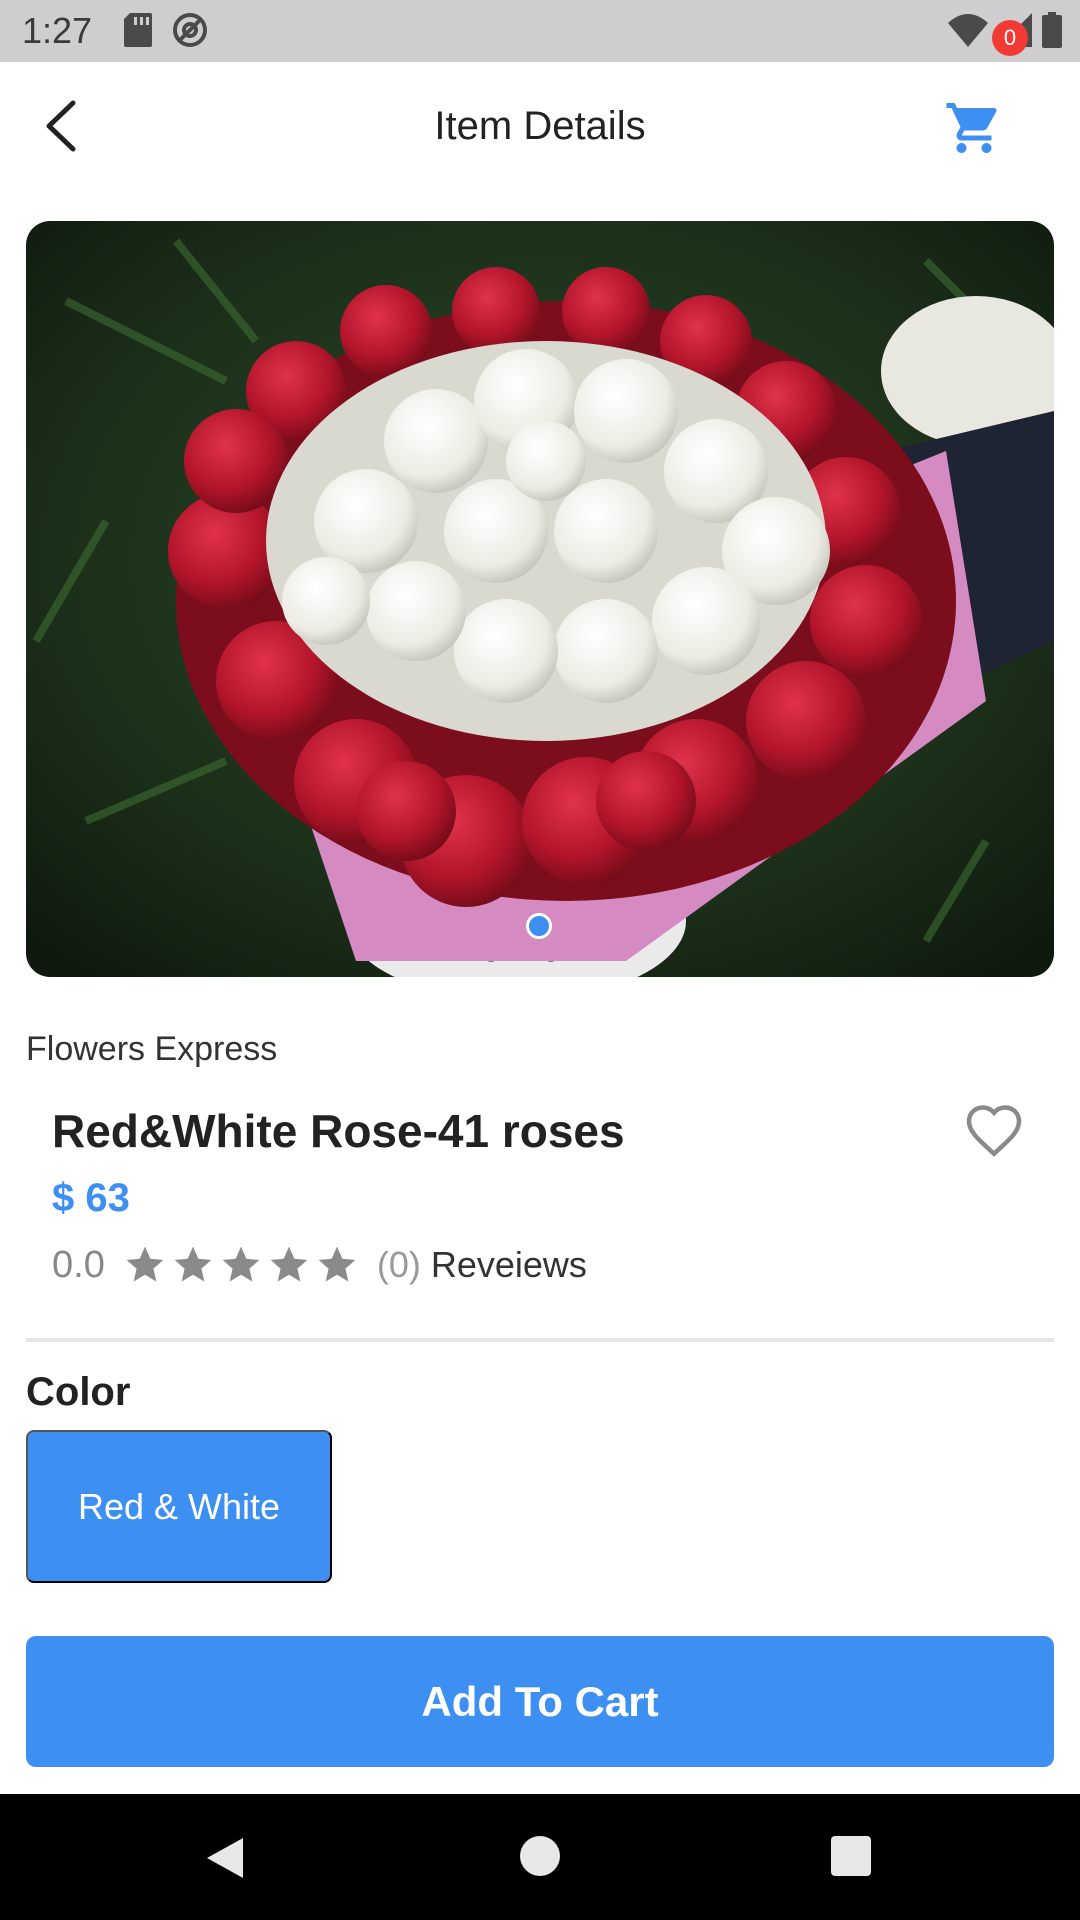 The width and height of the screenshot is (1080, 1920). I want to click on system-nav-bar, so click(540, 1857).